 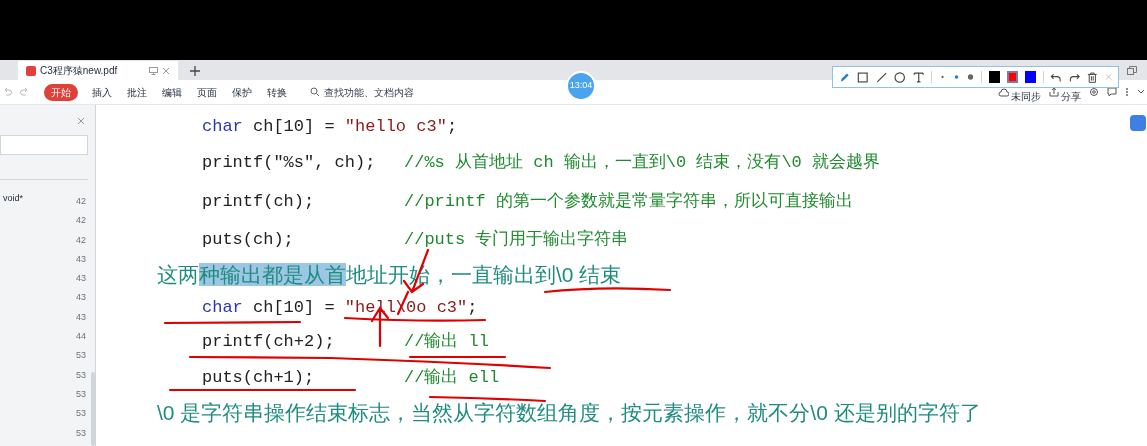 I want to click on share-button: 分享, so click(x=1071, y=97).